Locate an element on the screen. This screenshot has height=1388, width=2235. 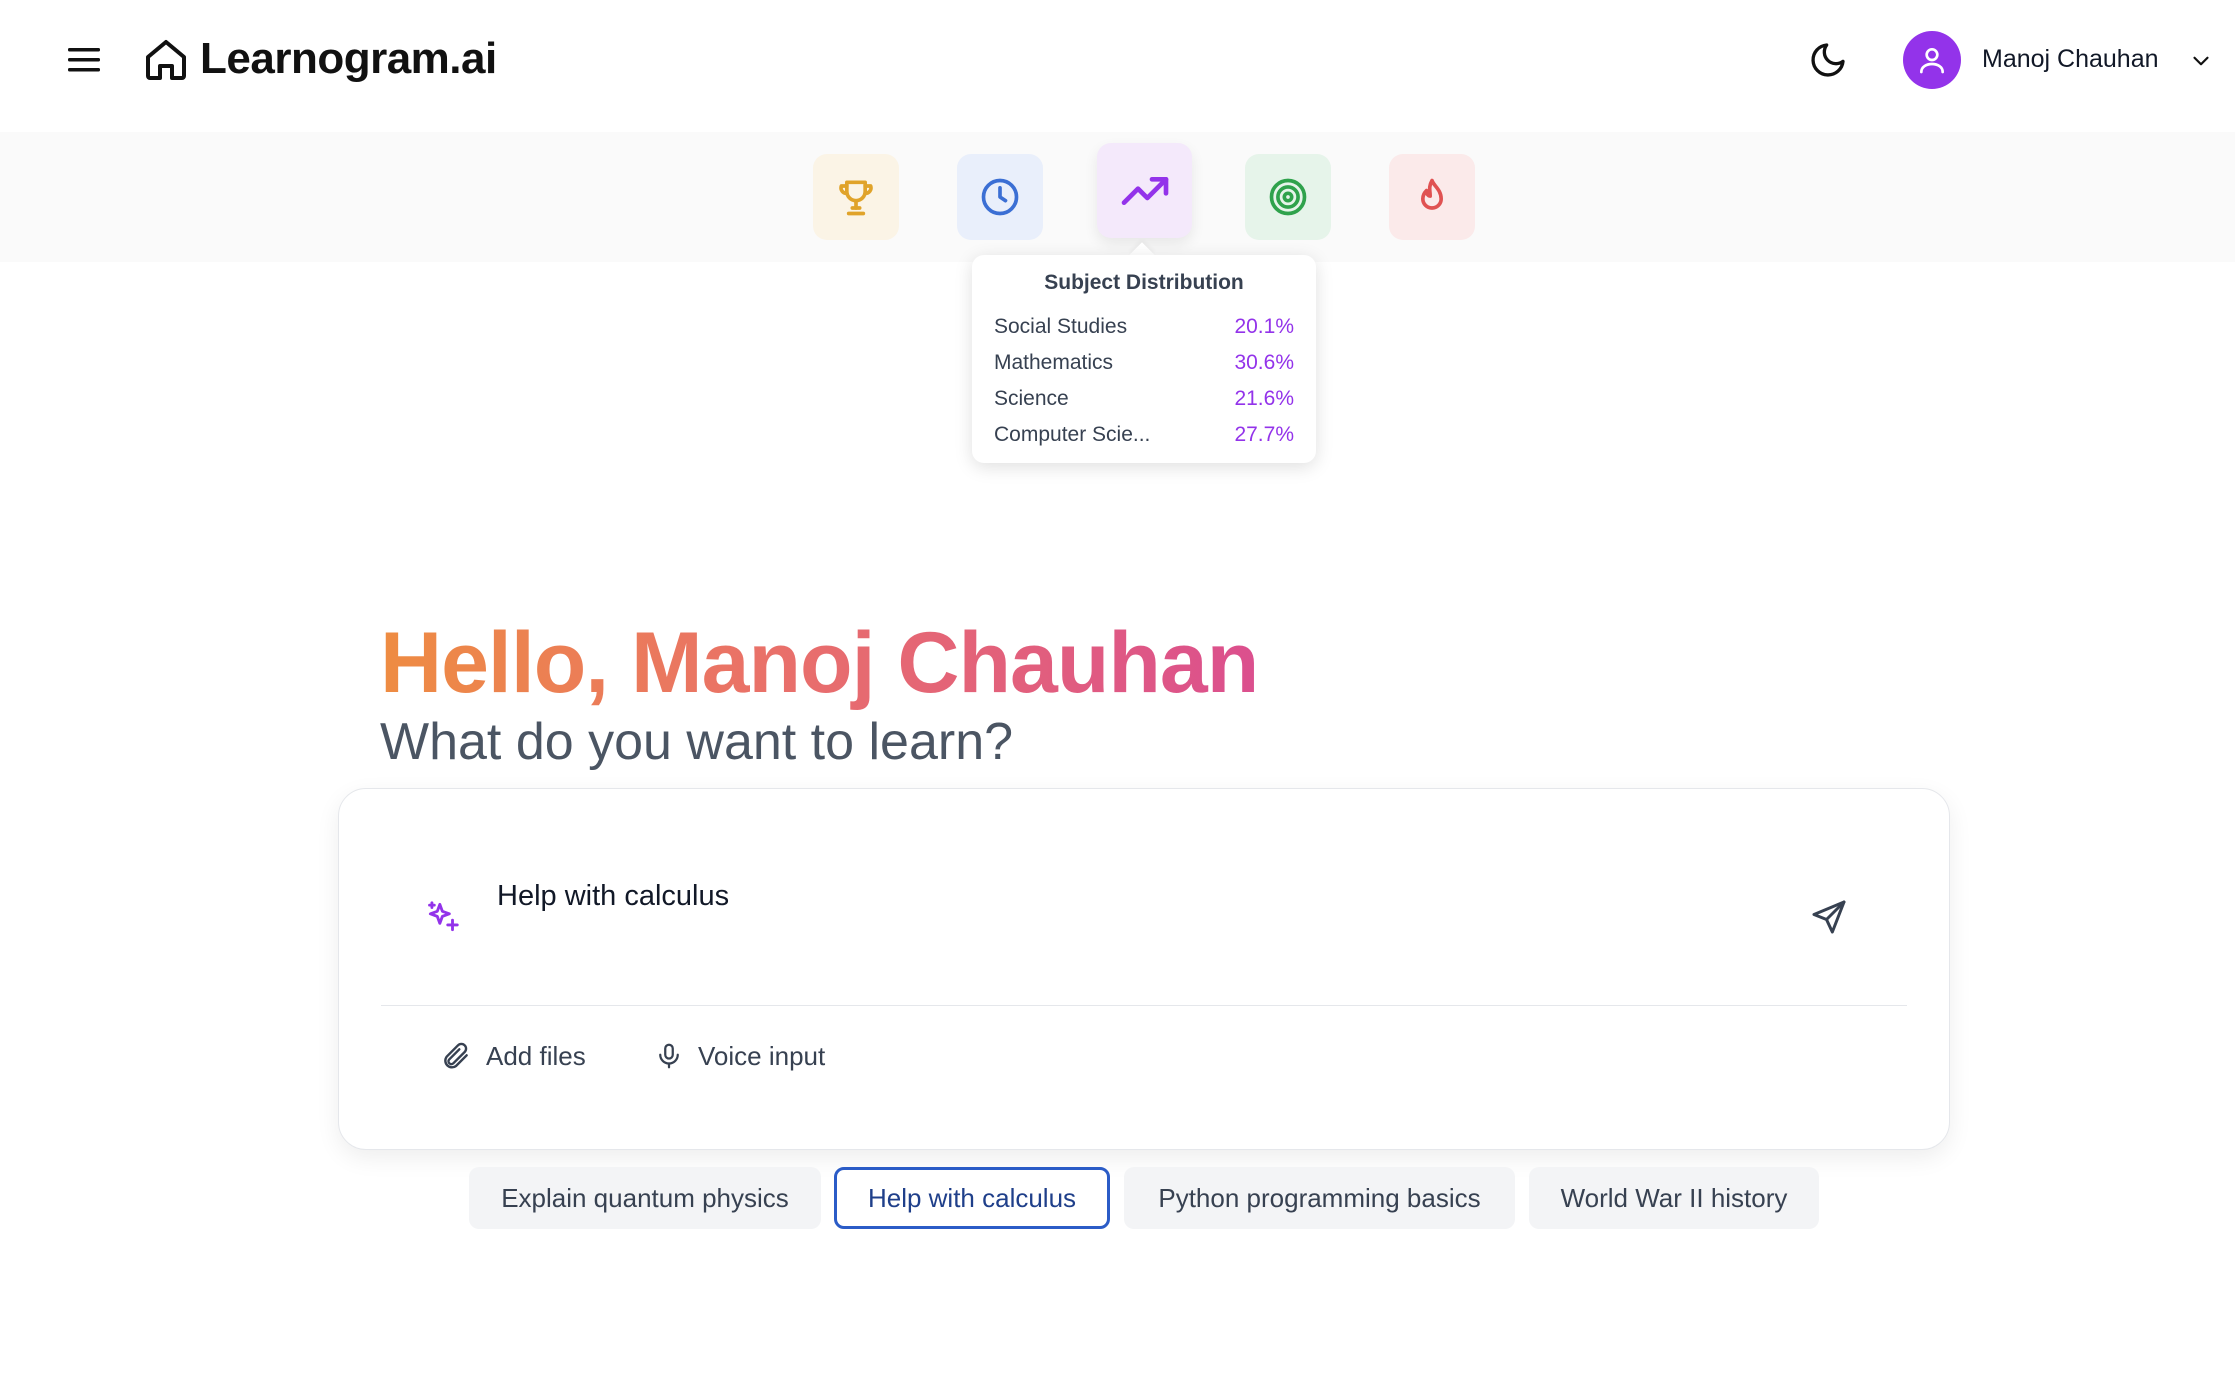
user-name: Manoj Chauhan is located at coordinates (2070, 59).